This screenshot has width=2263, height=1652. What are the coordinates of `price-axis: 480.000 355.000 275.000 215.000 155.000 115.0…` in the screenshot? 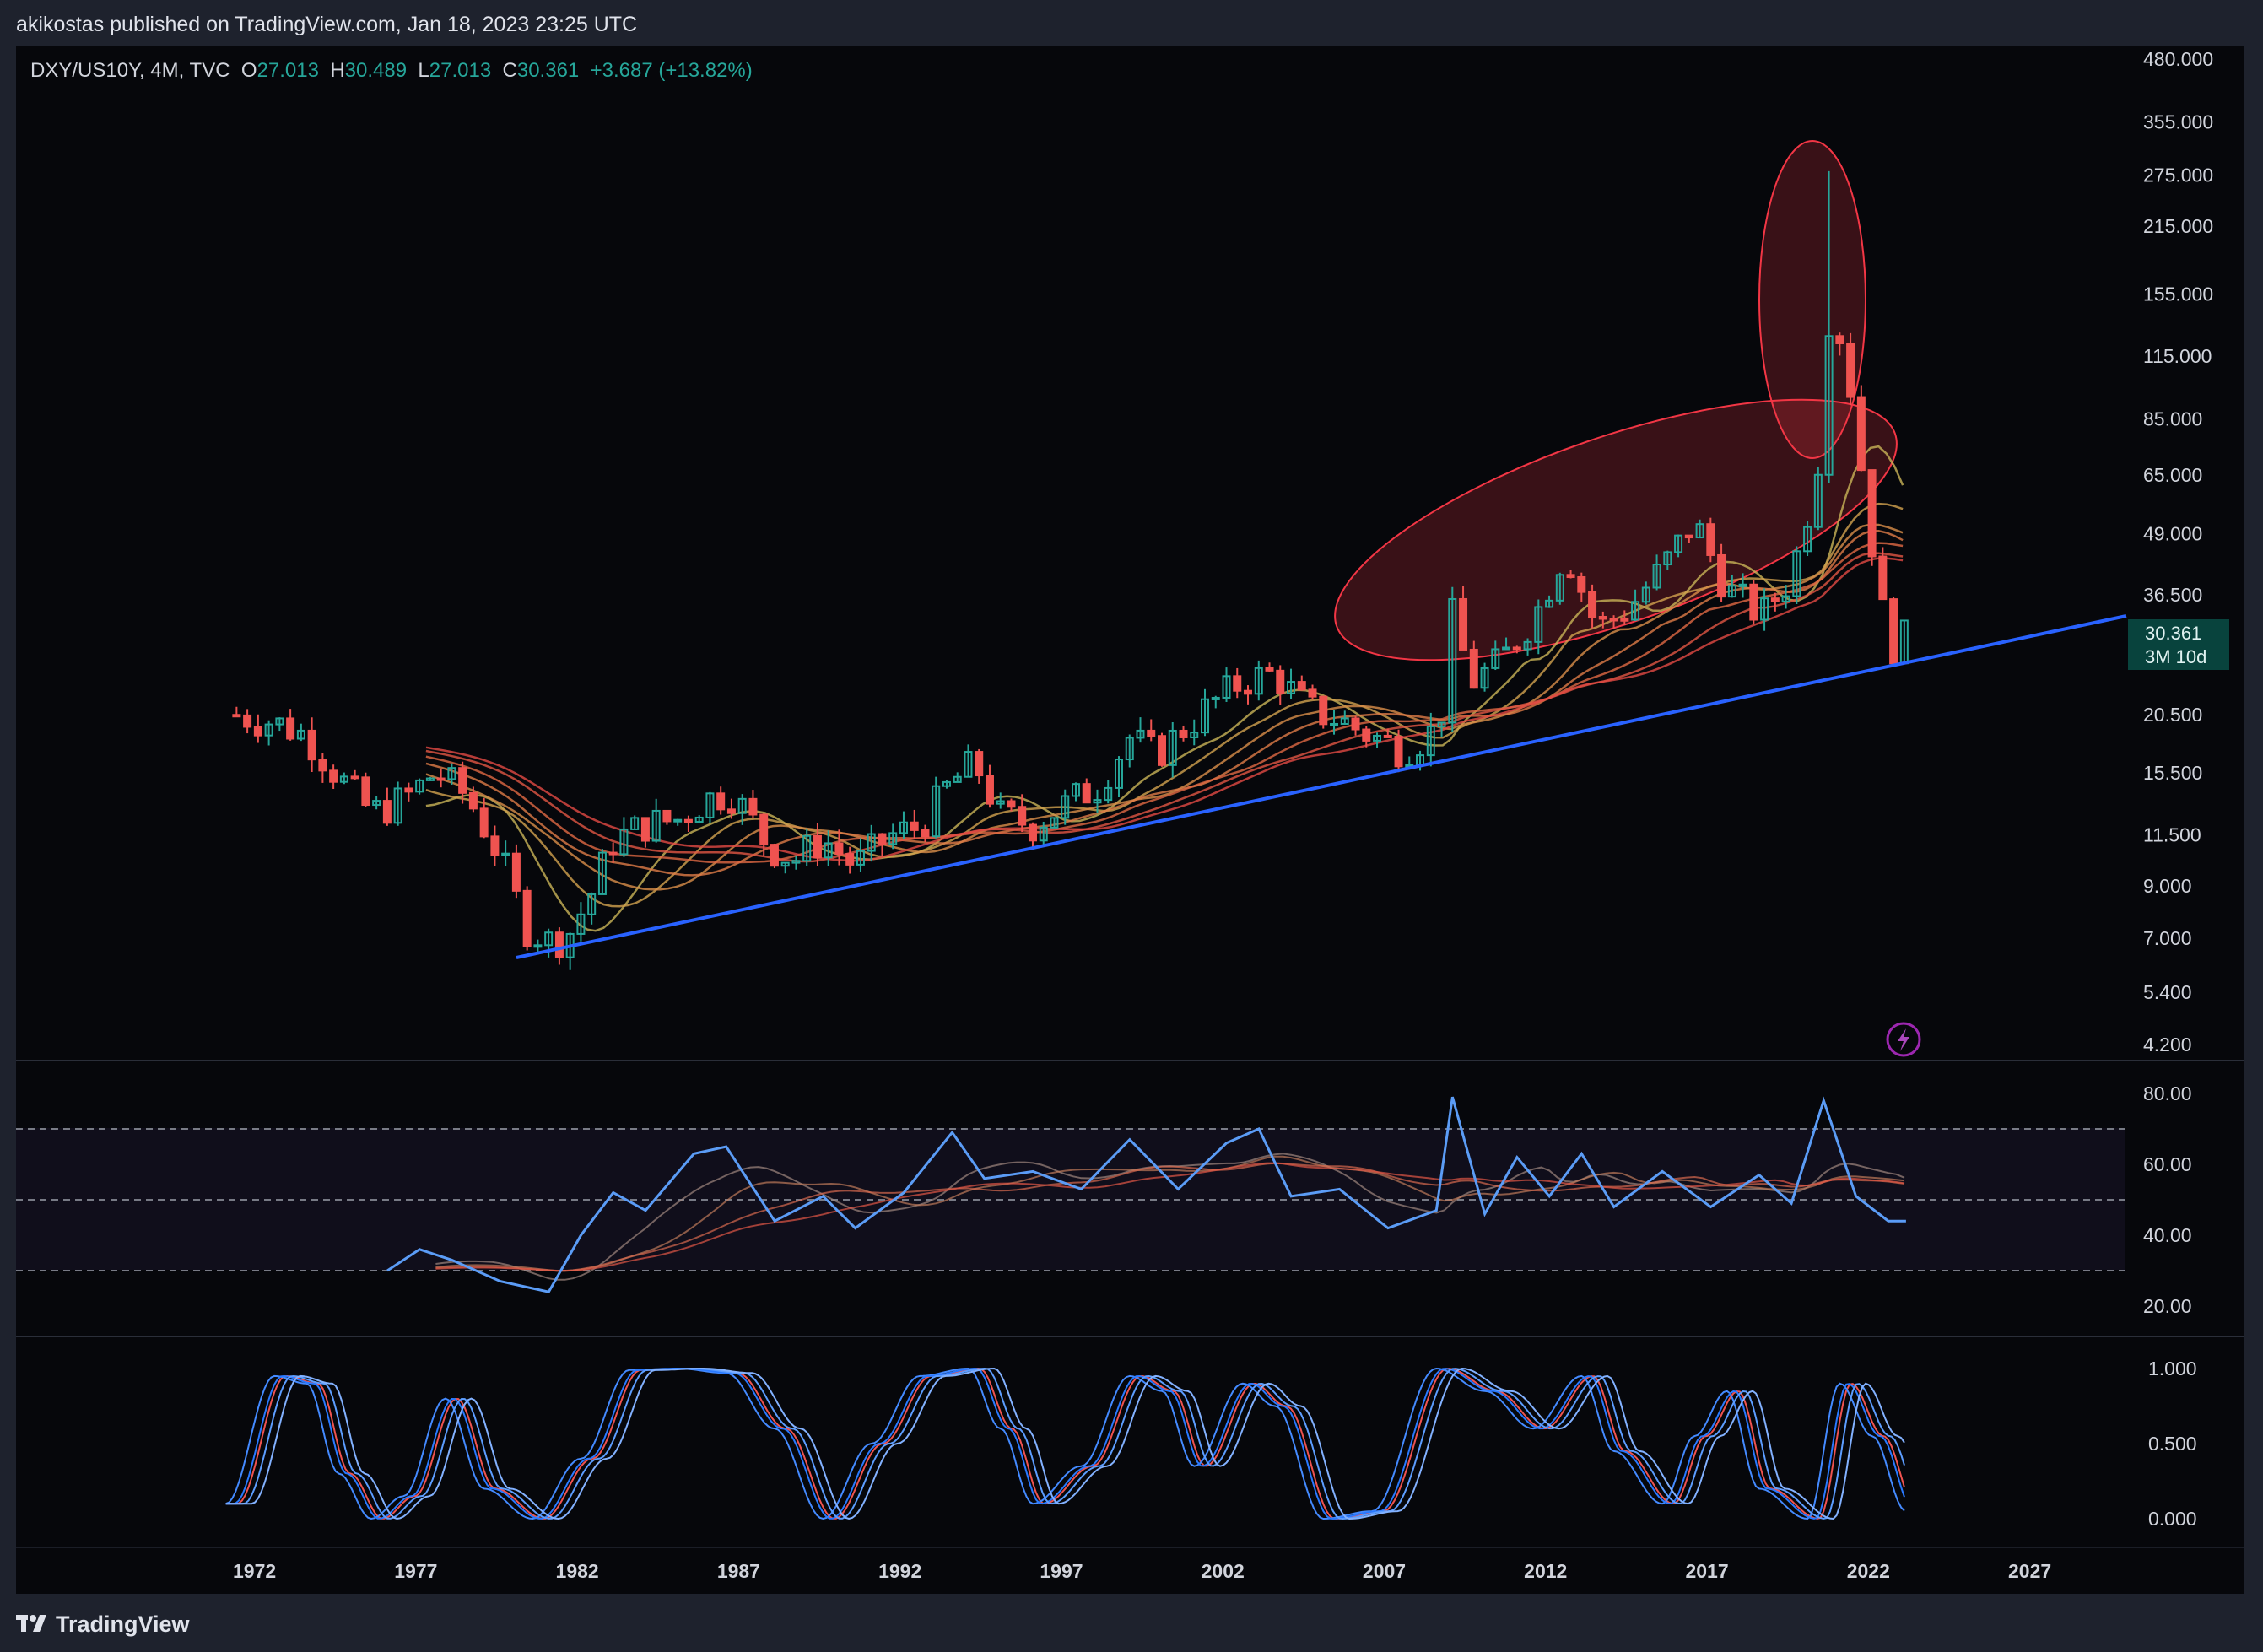 It's located at (2178, 551).